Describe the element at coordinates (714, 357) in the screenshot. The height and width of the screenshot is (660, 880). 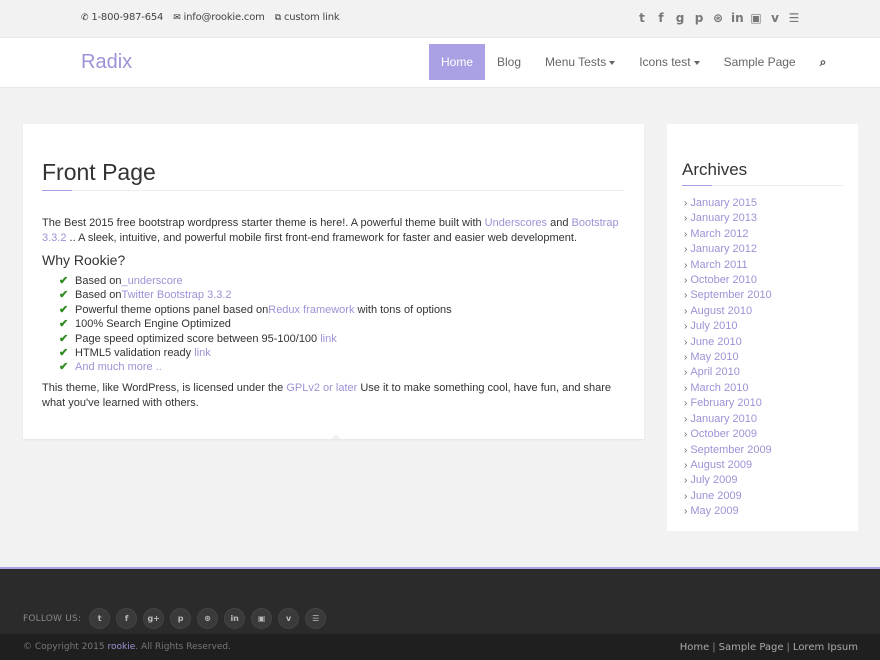
I see `archive-link: May 2010` at that location.